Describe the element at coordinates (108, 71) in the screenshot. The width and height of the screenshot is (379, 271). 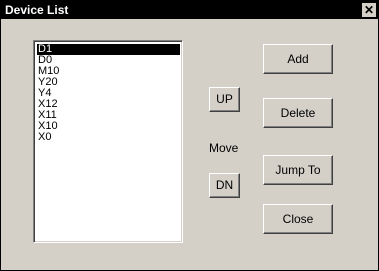
I see `list-item: M10` at that location.